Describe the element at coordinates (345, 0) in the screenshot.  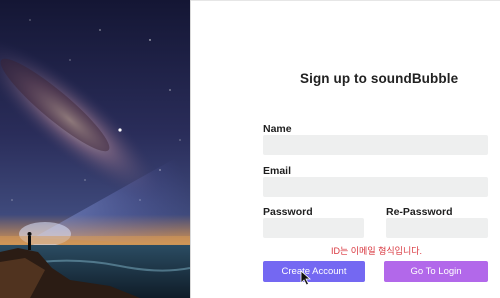
I see `top-border` at that location.